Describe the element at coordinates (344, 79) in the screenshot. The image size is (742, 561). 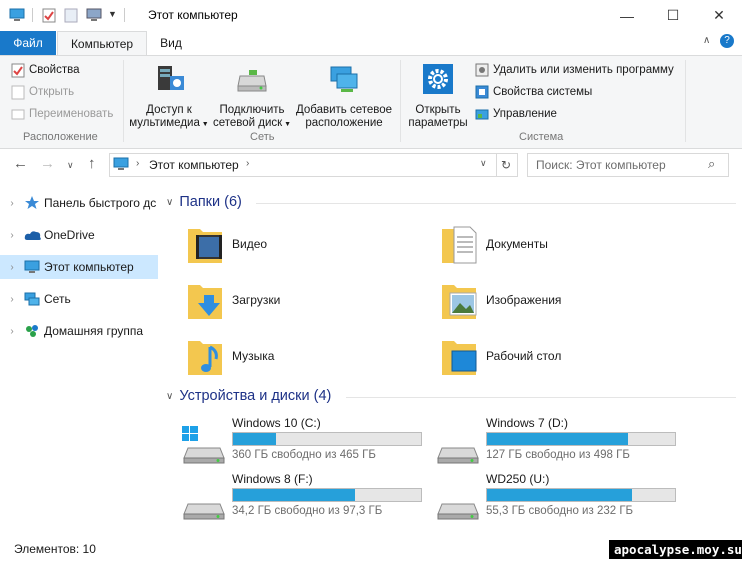
I see `add-network-location-icon` at that location.